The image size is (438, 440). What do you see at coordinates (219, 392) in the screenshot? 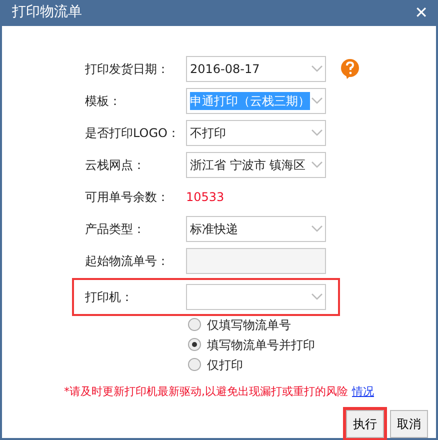
I see `warning-text: *请及时更新打印机最新驱动,以避免出现漏打或重打的风险 情况` at bounding box center [219, 392].